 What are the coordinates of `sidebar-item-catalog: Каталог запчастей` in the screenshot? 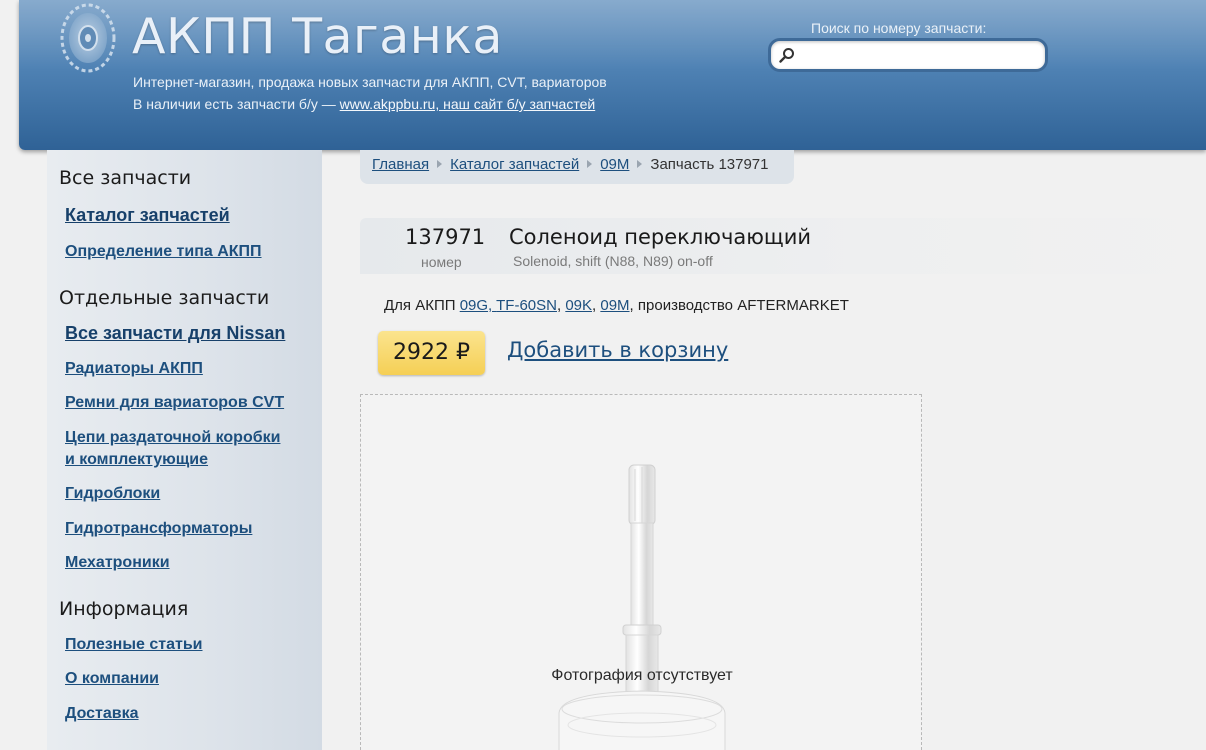 It's located at (147, 215).